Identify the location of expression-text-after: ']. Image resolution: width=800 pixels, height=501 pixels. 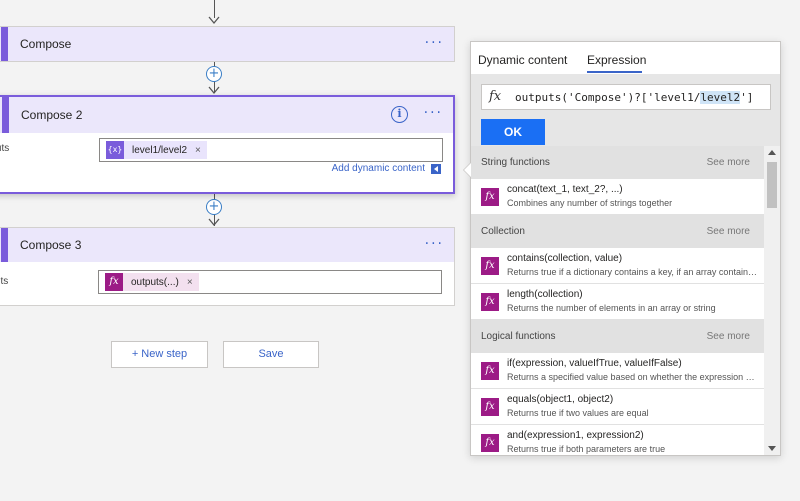
(747, 97).